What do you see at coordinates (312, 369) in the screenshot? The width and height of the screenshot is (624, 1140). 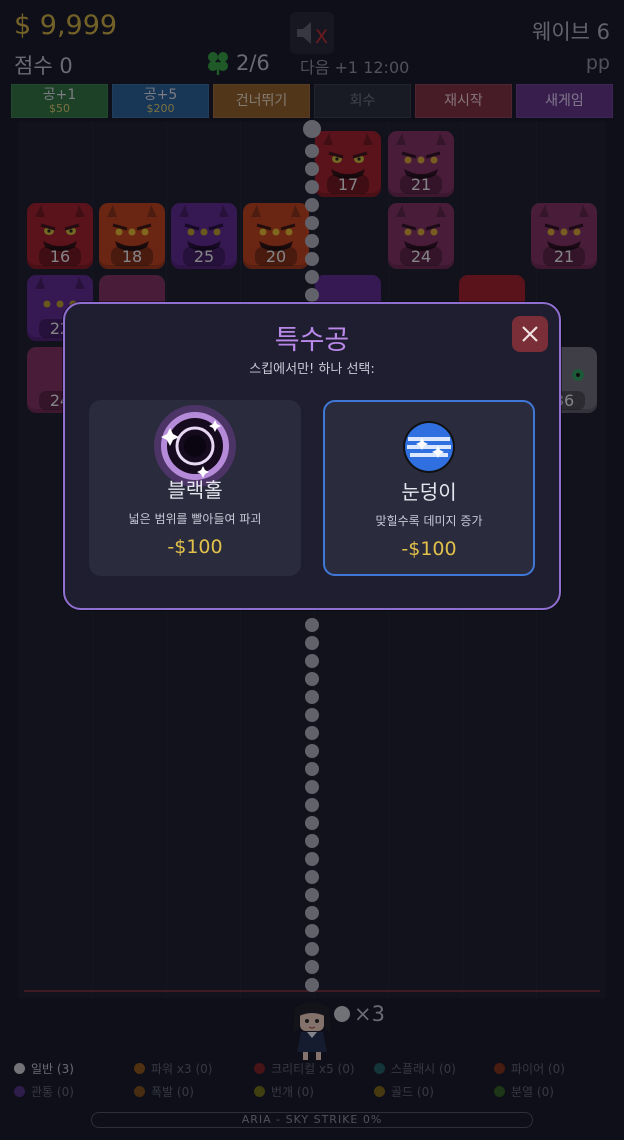 I see `dialog-subtitle: 스킵에서만! 하나 선택:` at bounding box center [312, 369].